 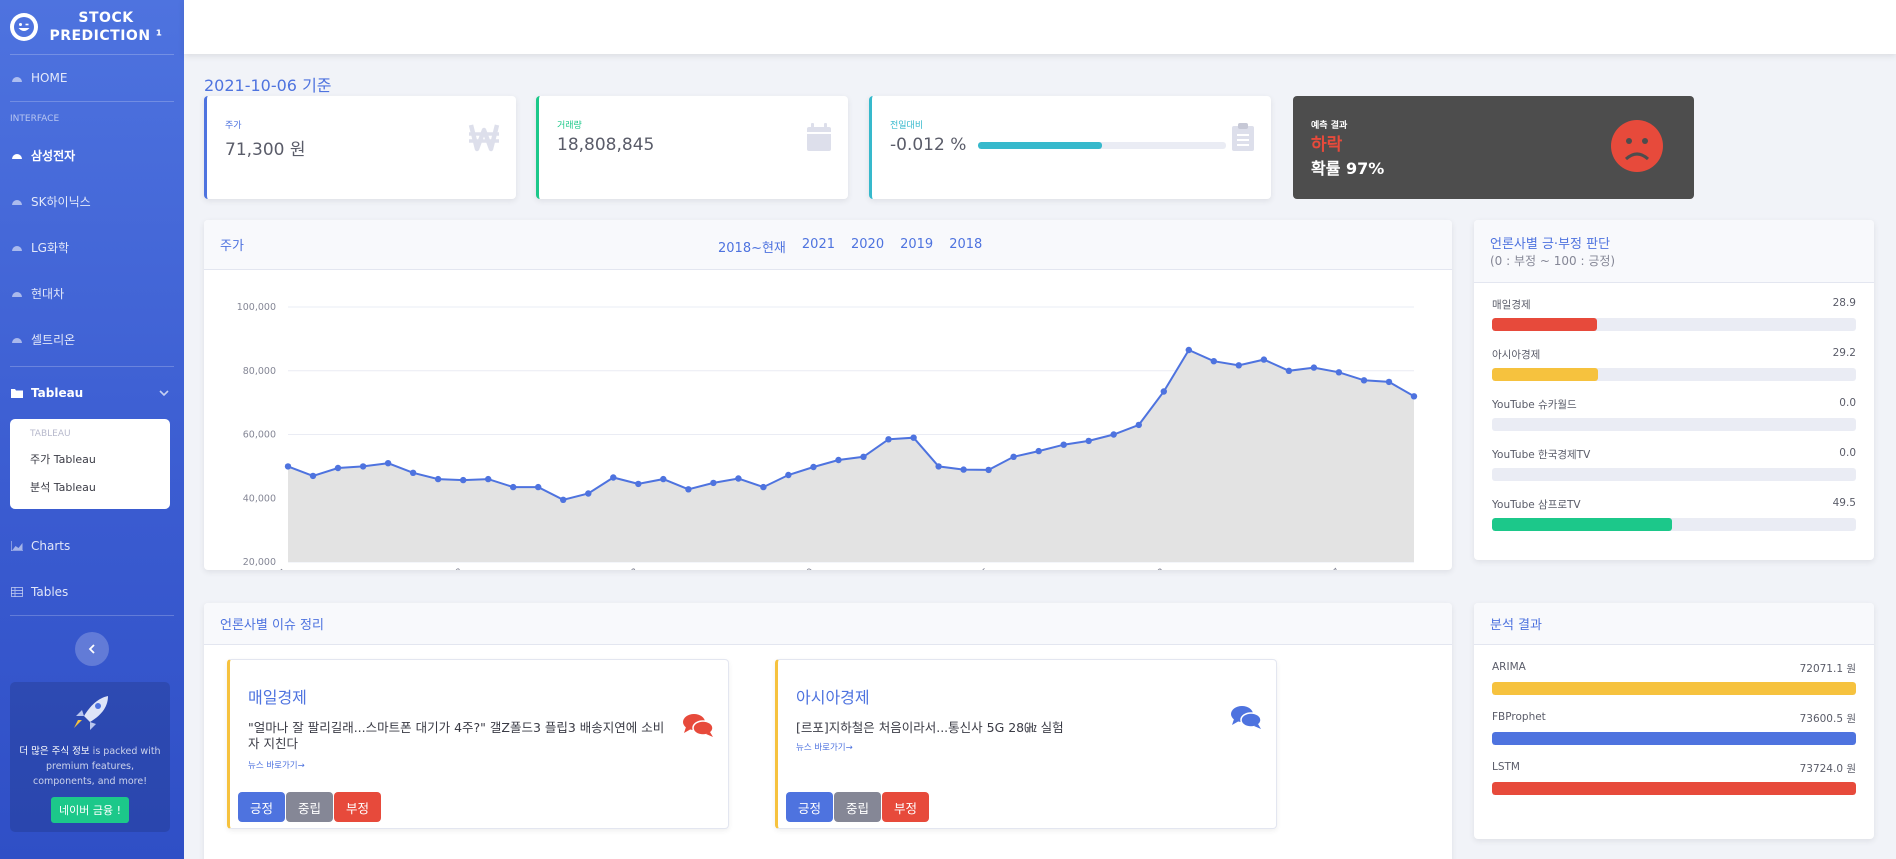 What do you see at coordinates (17, 79) in the screenshot?
I see `tachometer-icon` at bounding box center [17, 79].